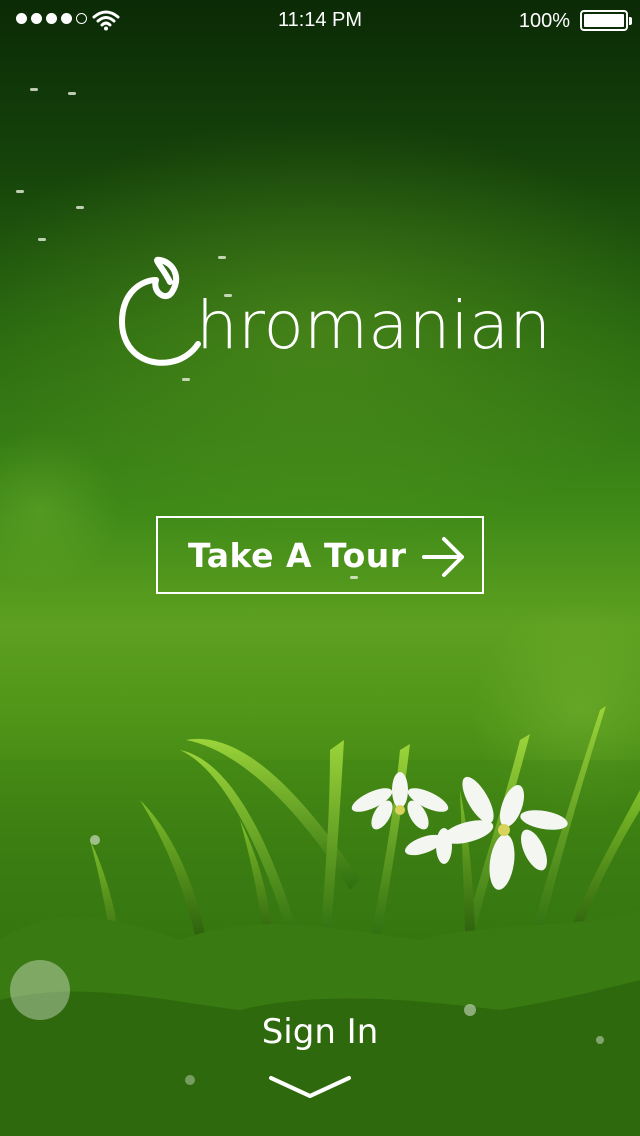 This screenshot has width=640, height=1136. Describe the element at coordinates (310, 1087) in the screenshot. I see `chevron-down-icon` at that location.